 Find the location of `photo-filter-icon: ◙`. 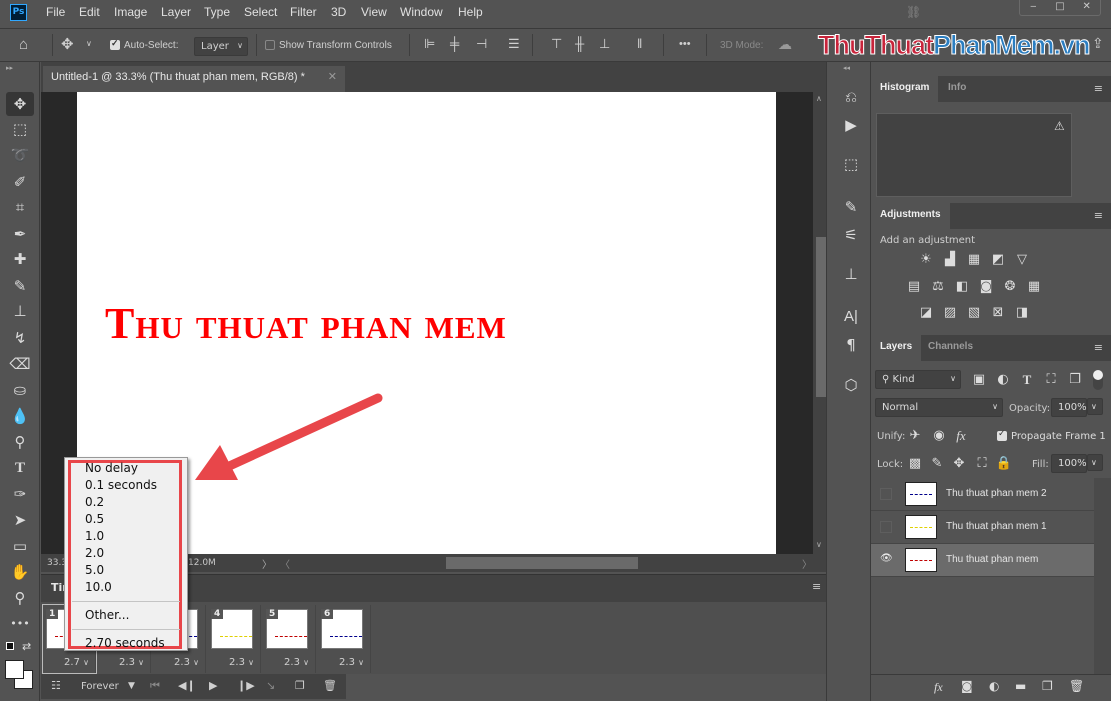

photo-filter-icon: ◙ is located at coordinates (986, 287).